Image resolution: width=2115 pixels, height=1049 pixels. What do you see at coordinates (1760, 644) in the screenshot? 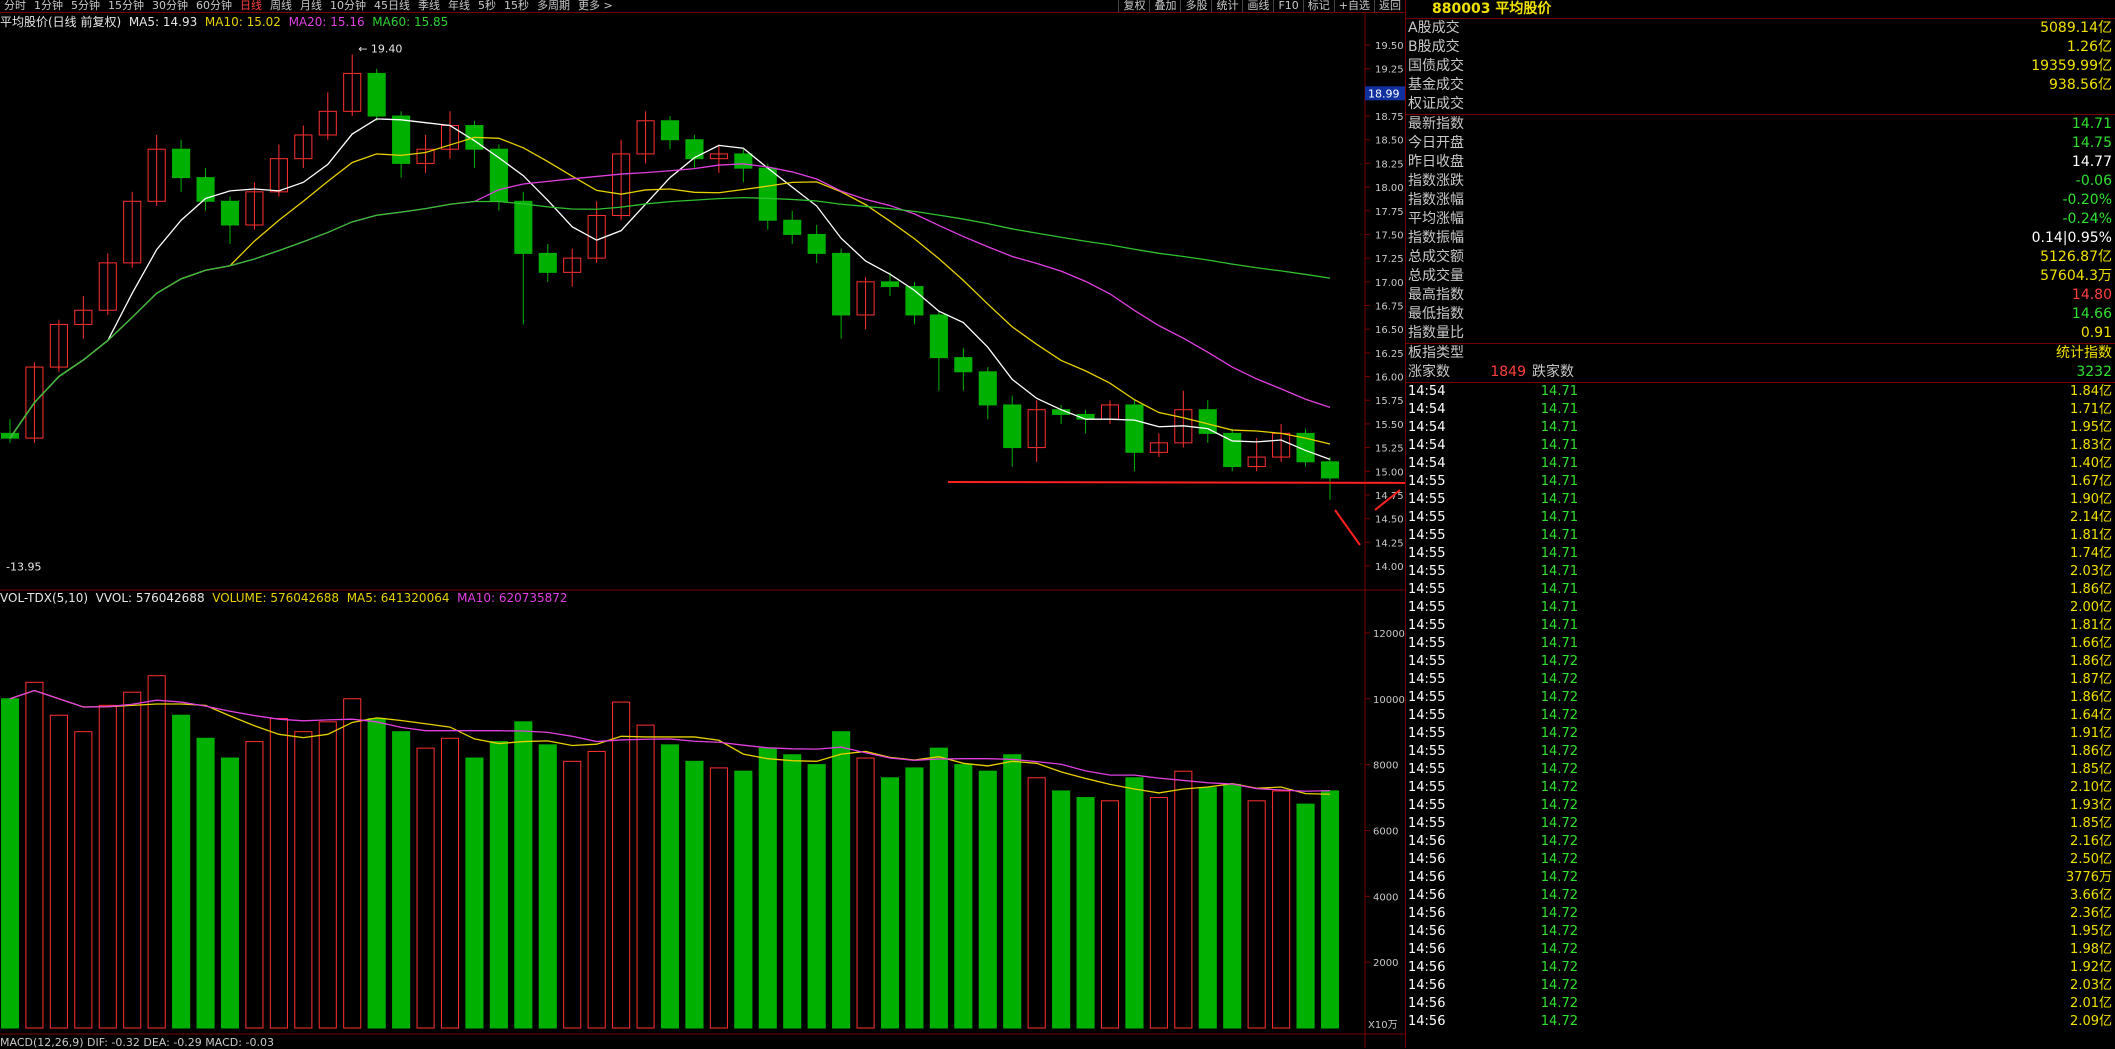
I see `tick-row: 14:55 14.71 1.66亿` at bounding box center [1760, 644].